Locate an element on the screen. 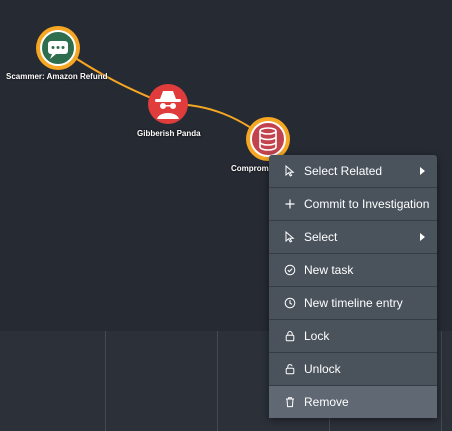 Image resolution: width=452 pixels, height=431 pixels. menu-item-lock: Lock is located at coordinates (353, 336).